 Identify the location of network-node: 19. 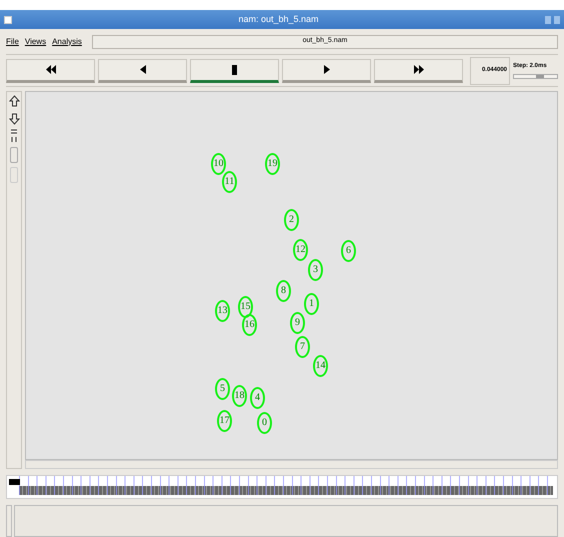
(272, 164).